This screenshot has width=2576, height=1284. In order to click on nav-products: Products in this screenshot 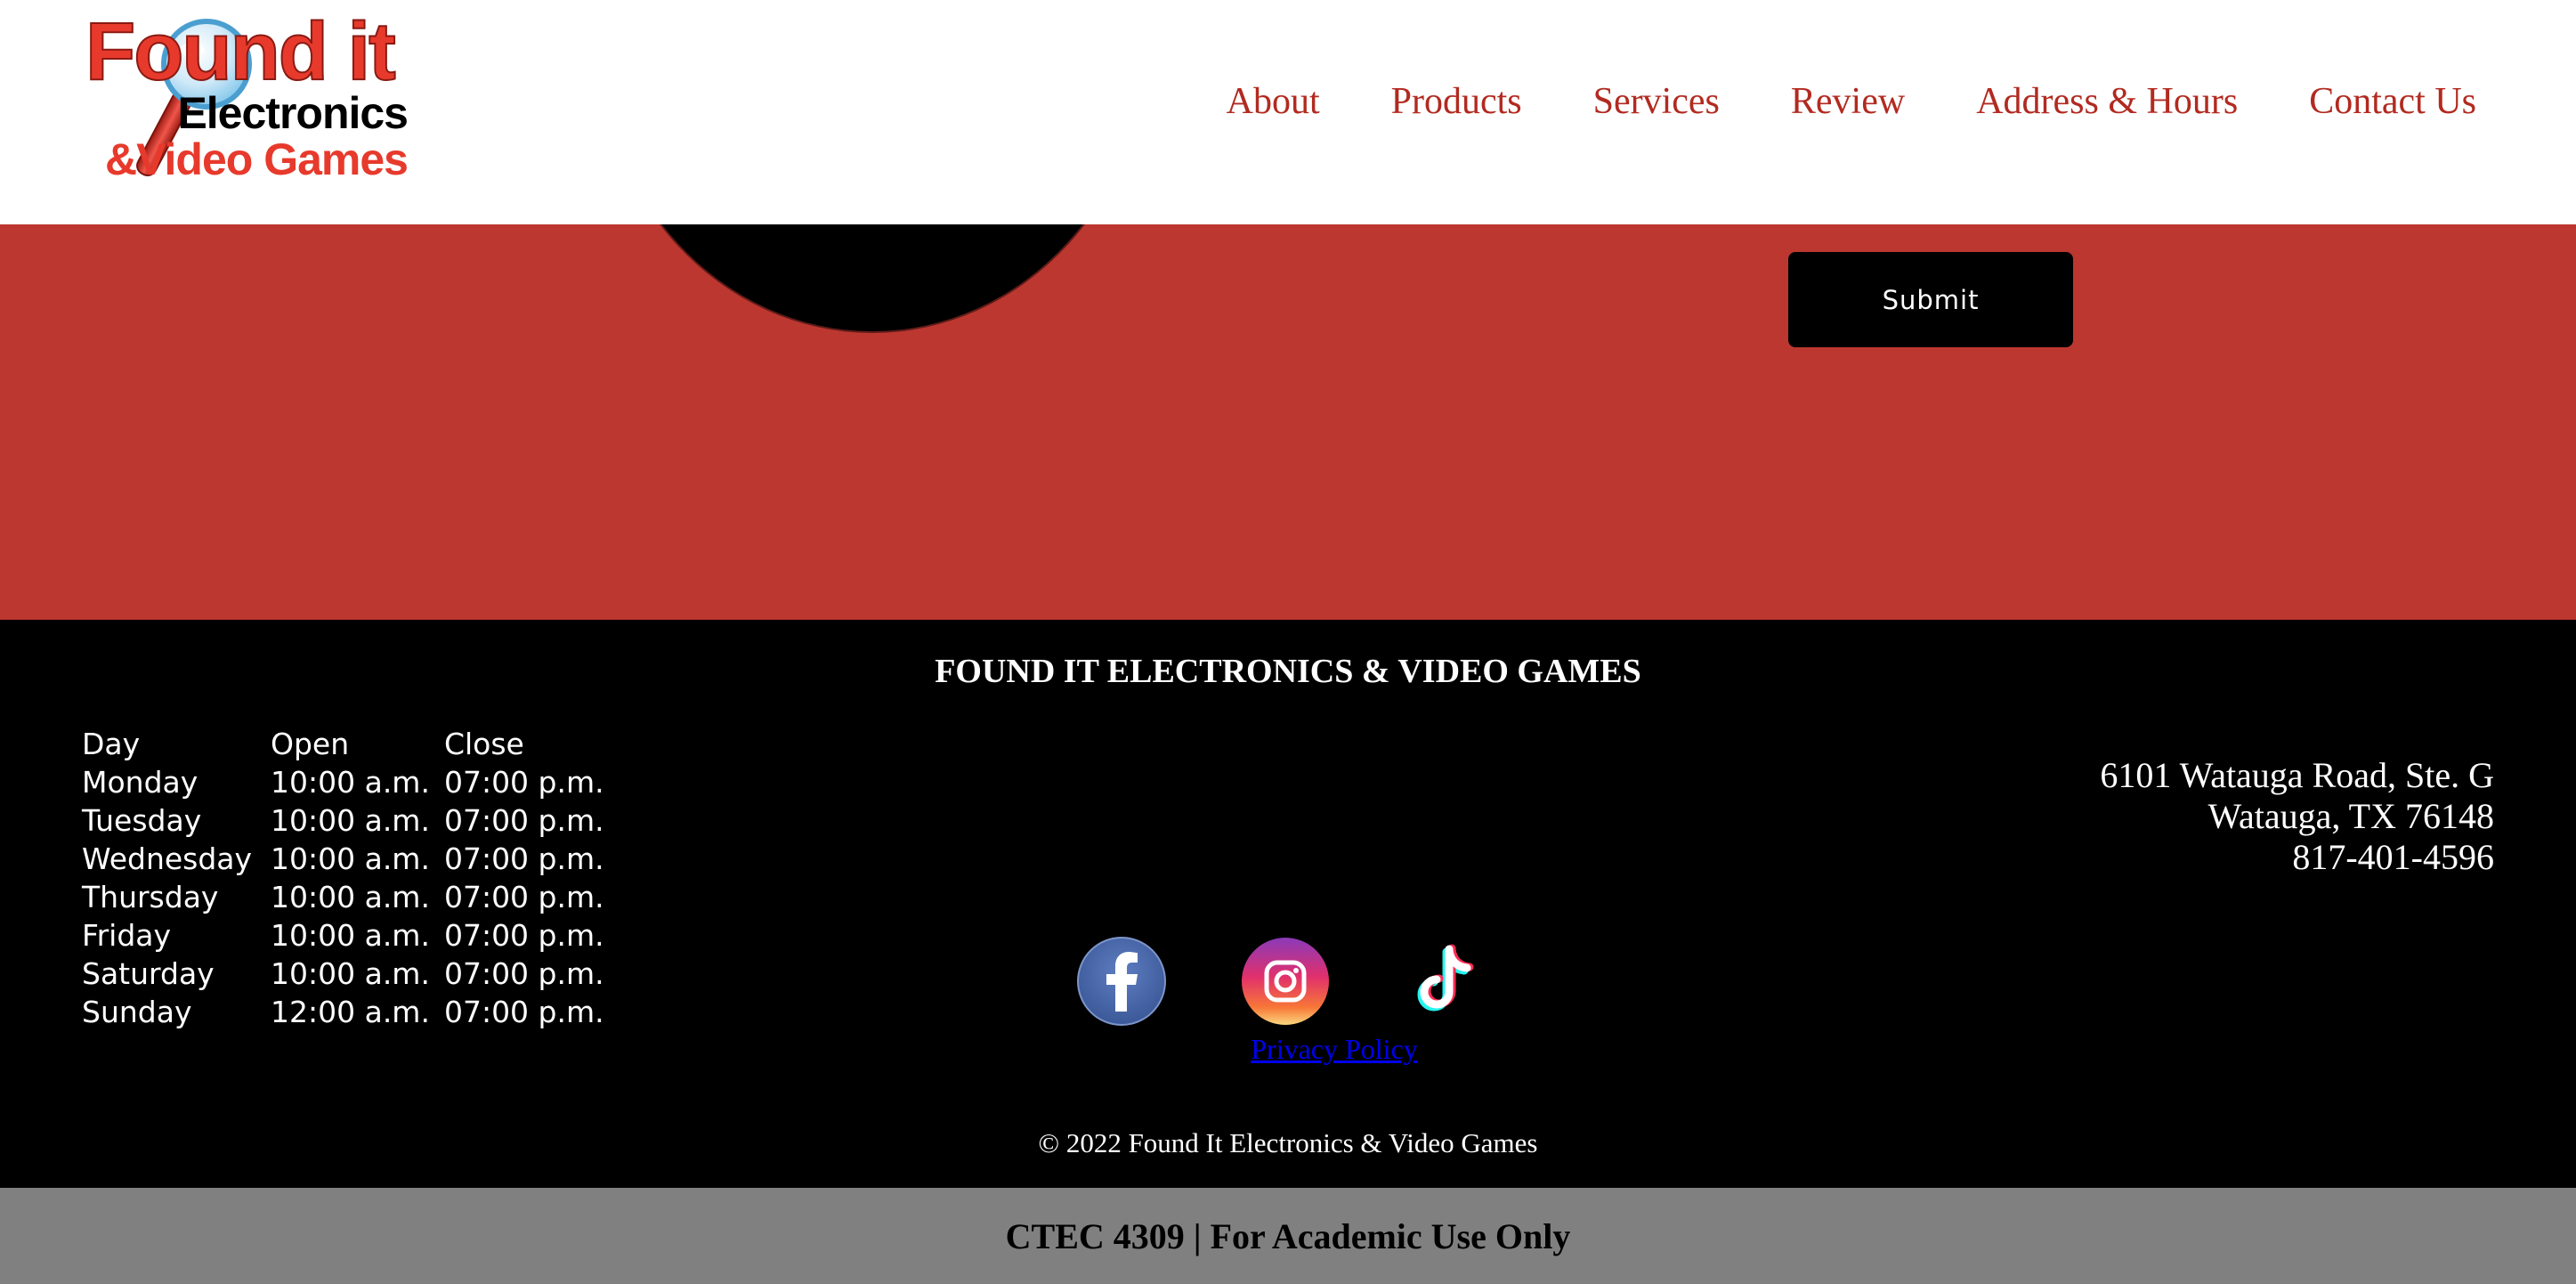, I will do `click(1456, 102)`.